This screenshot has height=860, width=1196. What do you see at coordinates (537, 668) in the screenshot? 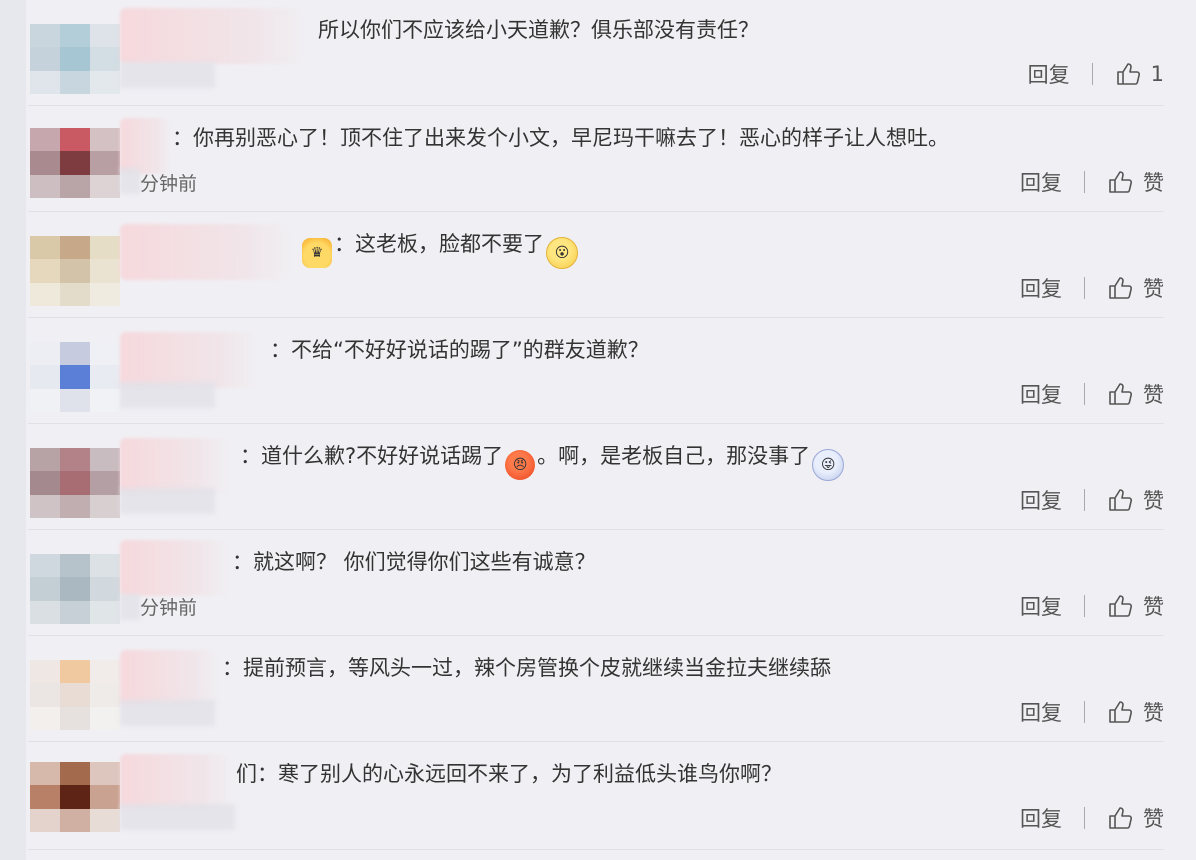
I see `comment-body: 提前预言，等风头一过，辣个房管换个皮就继续当金拉夫继续舔` at bounding box center [537, 668].